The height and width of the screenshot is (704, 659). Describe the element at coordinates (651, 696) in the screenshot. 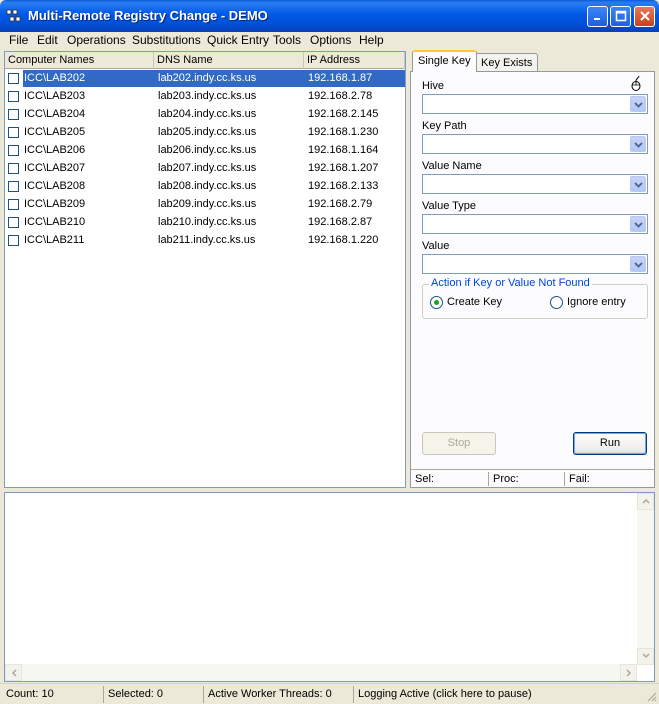

I see `resize-grip-icon` at that location.